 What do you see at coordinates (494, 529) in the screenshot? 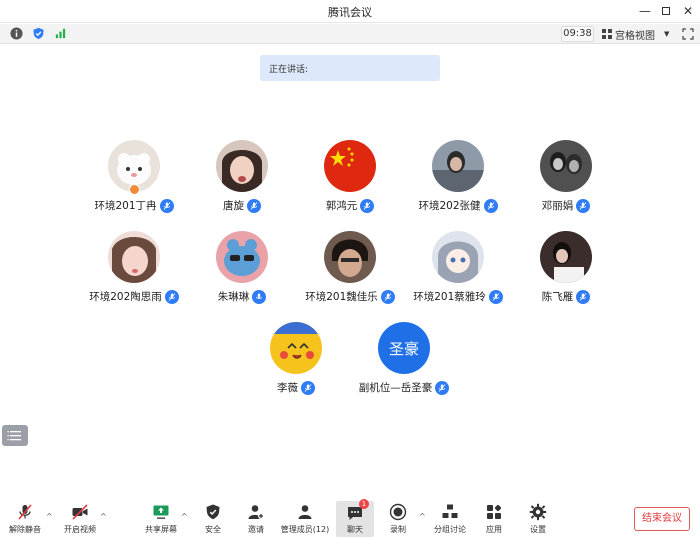
I see `apps-label: 应用` at bounding box center [494, 529].